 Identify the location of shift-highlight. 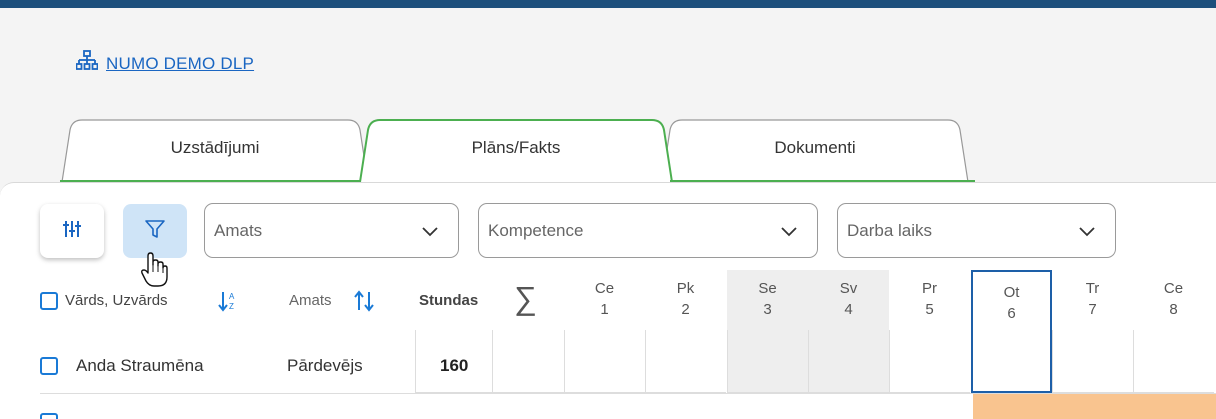
(1094, 406).